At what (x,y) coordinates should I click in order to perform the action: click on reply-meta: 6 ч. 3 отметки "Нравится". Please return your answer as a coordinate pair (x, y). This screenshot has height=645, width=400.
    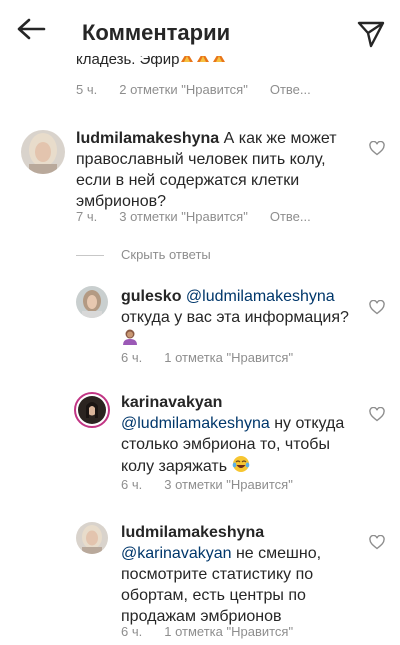
    Looking at the image, I should click on (218, 484).